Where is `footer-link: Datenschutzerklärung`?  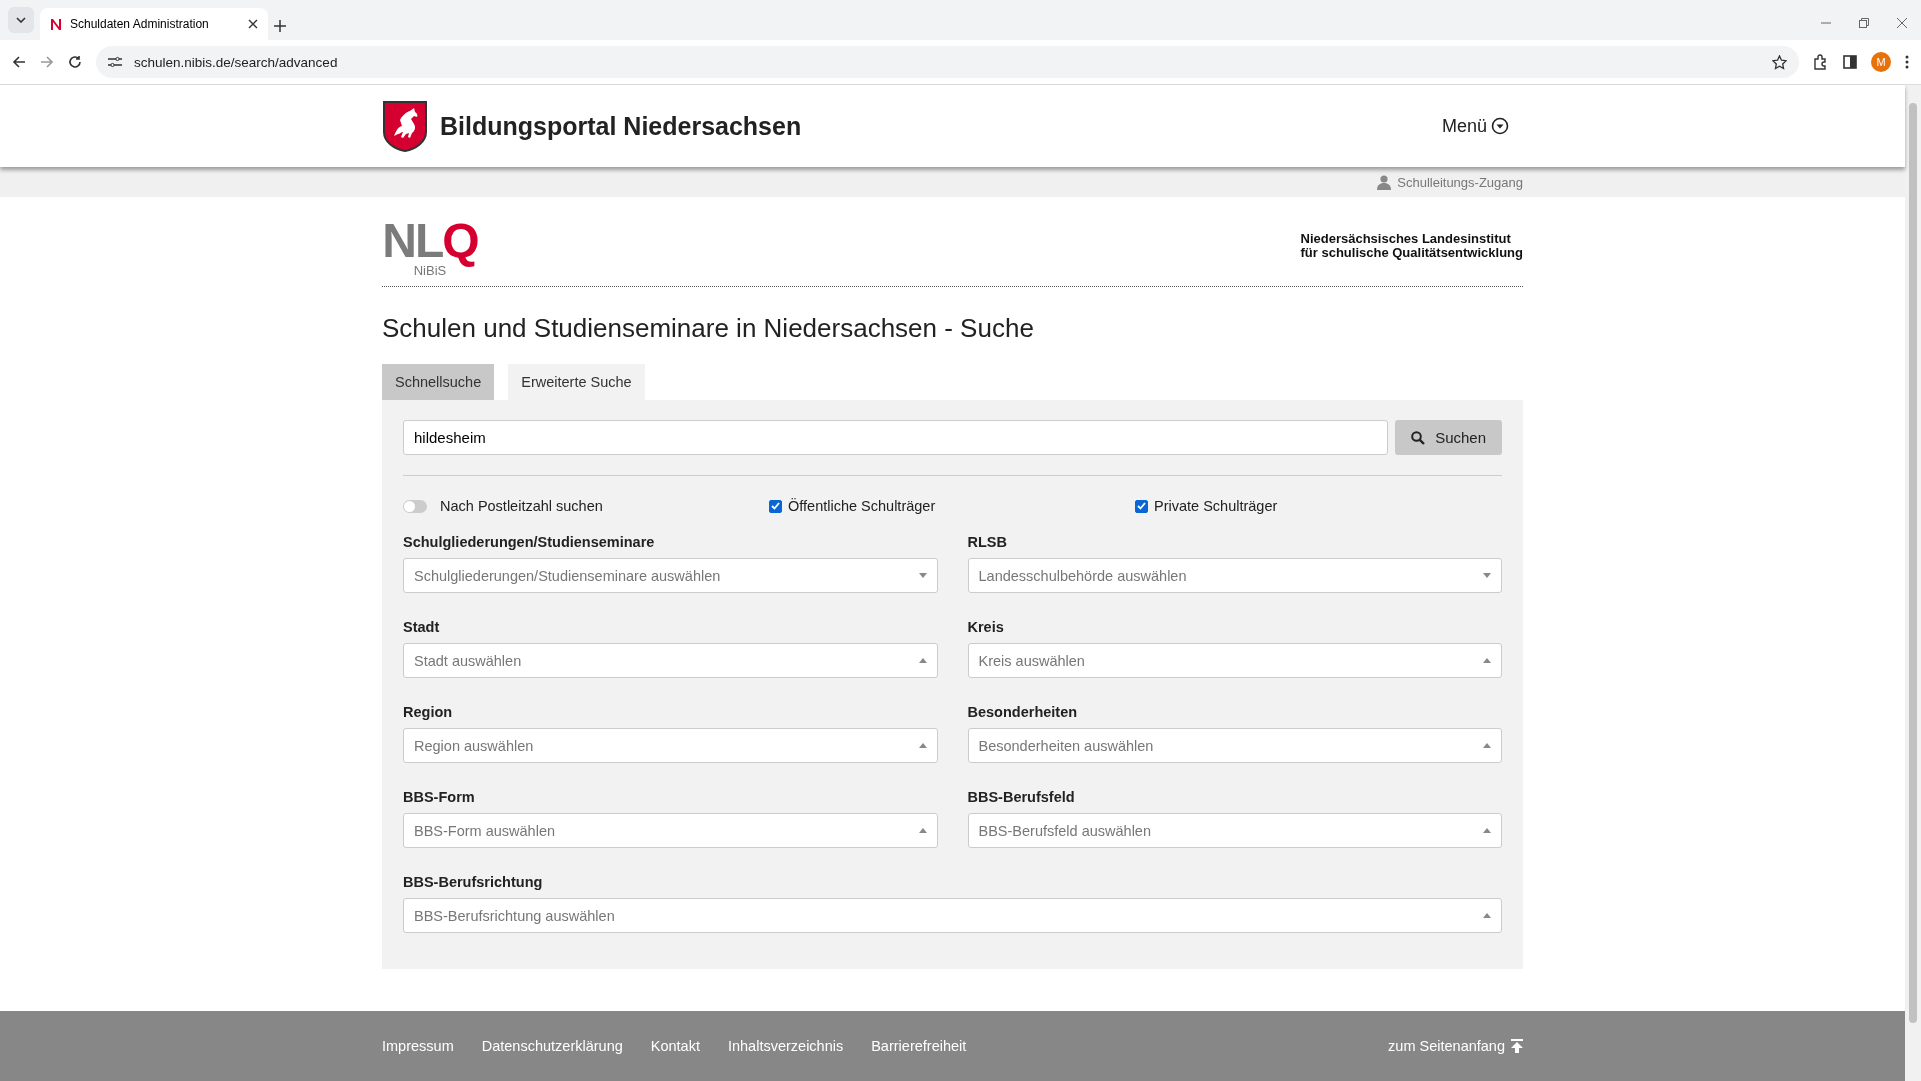 footer-link: Datenschutzerklärung is located at coordinates (552, 1046).